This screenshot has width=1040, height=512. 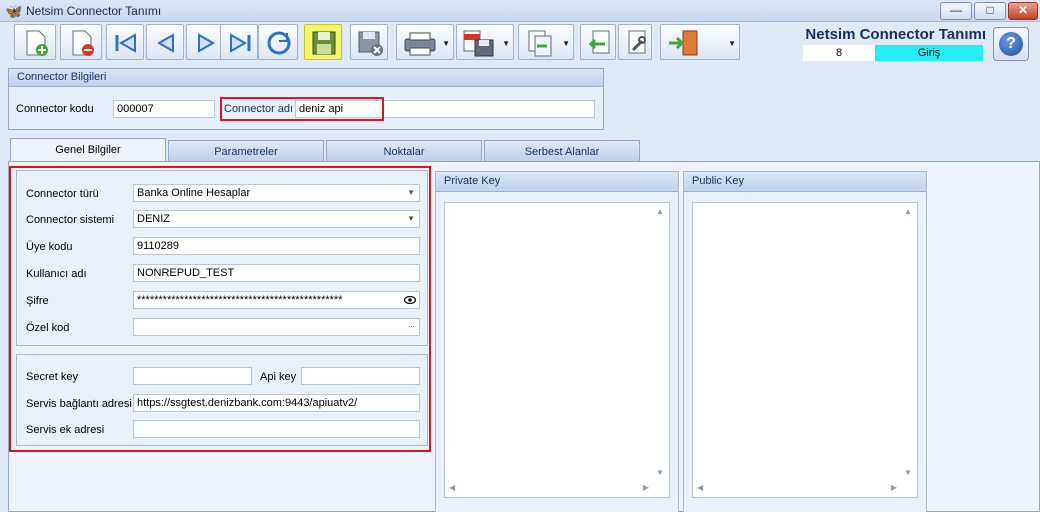 I want to click on close-button: ✕, so click(x=1023, y=11).